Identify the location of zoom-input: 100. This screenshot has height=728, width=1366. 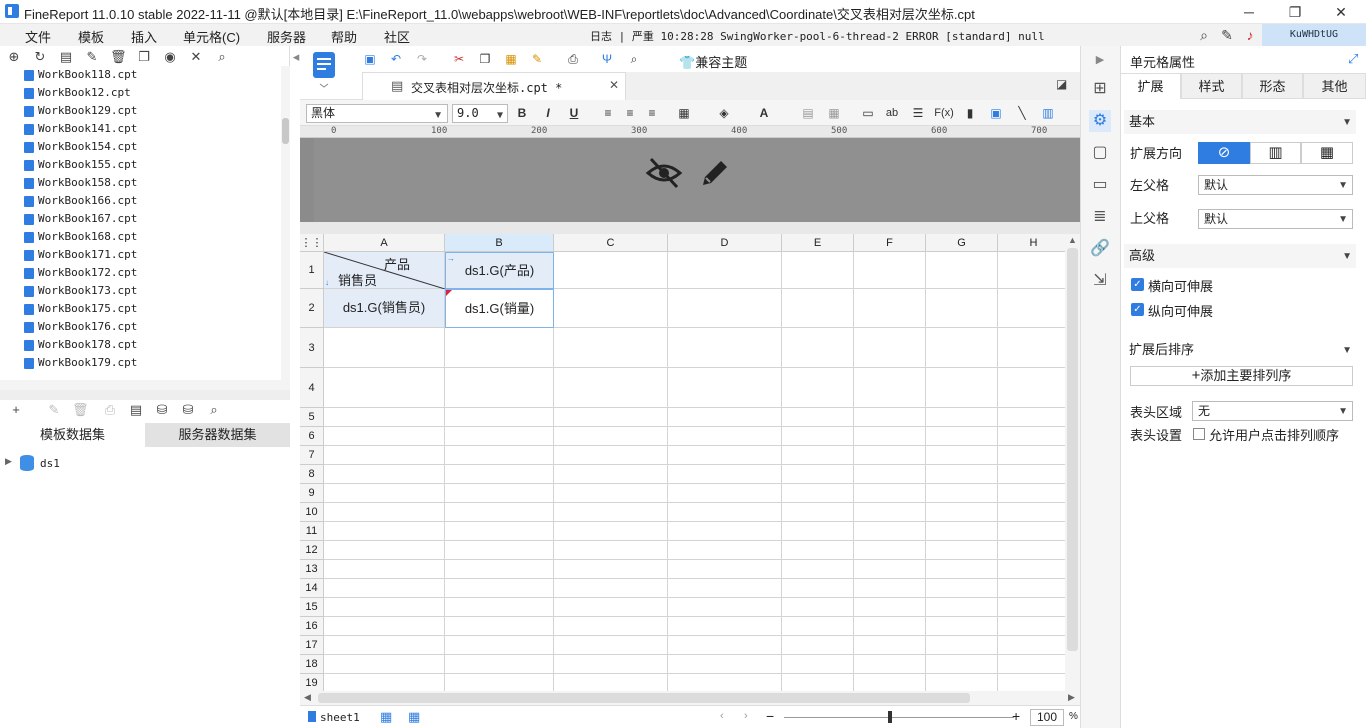
(1047, 717).